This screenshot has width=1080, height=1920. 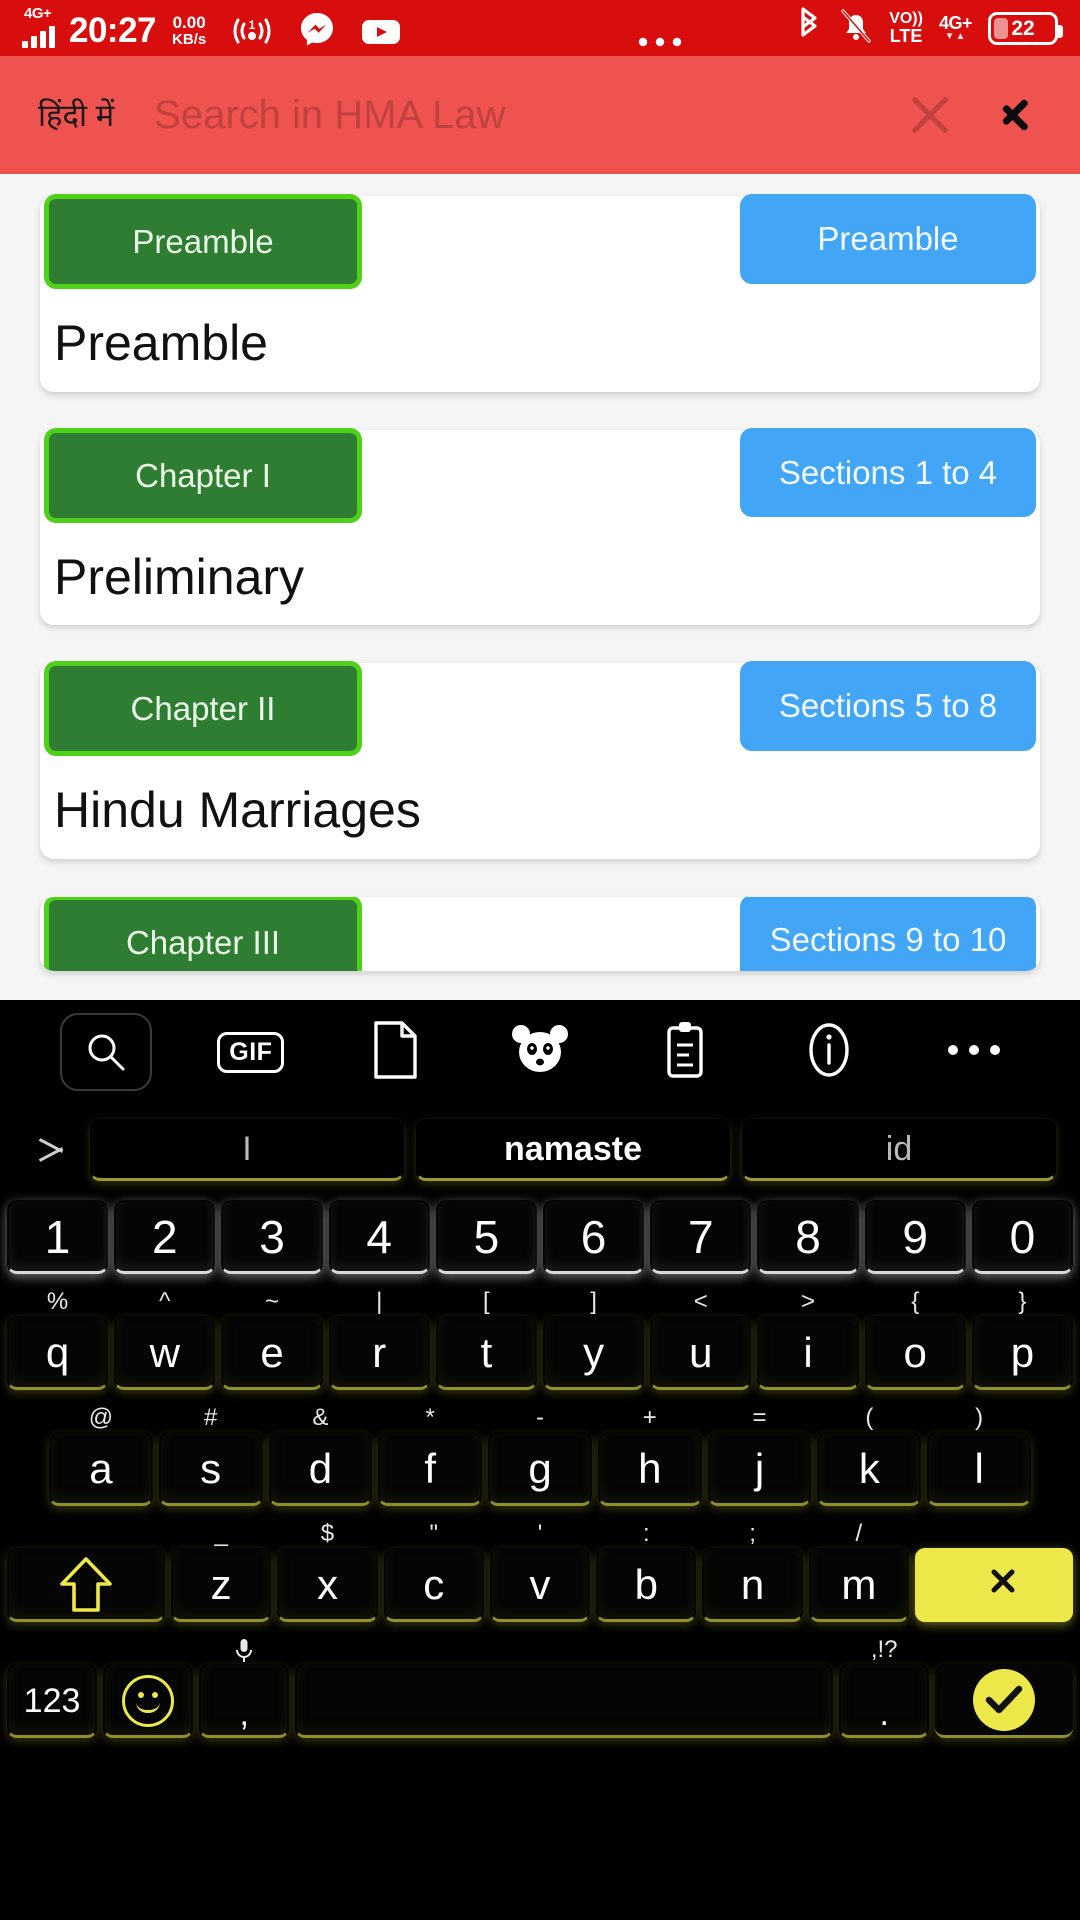 I want to click on volte-bottom-label: LTE, so click(x=906, y=36).